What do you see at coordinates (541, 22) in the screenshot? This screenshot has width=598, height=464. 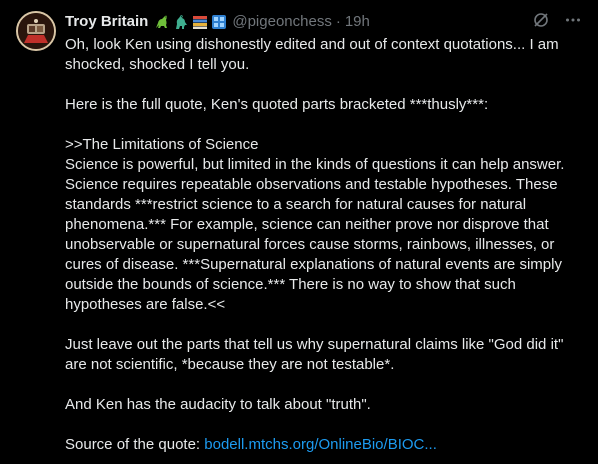 I see `grok-icon` at bounding box center [541, 22].